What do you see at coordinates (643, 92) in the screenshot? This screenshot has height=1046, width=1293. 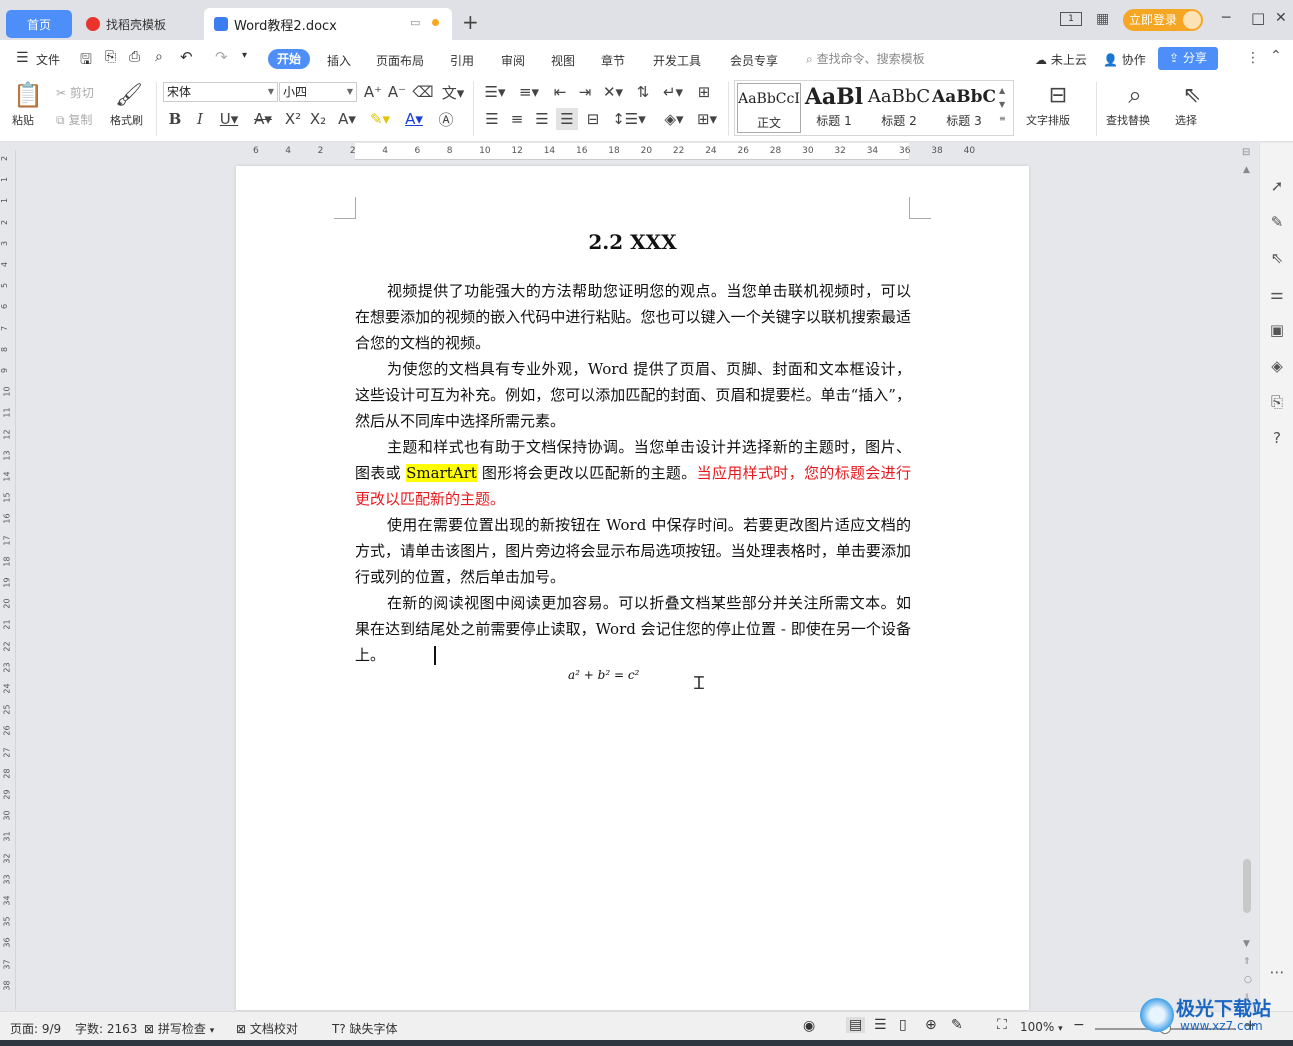 I see `sort-icon: ⇅` at bounding box center [643, 92].